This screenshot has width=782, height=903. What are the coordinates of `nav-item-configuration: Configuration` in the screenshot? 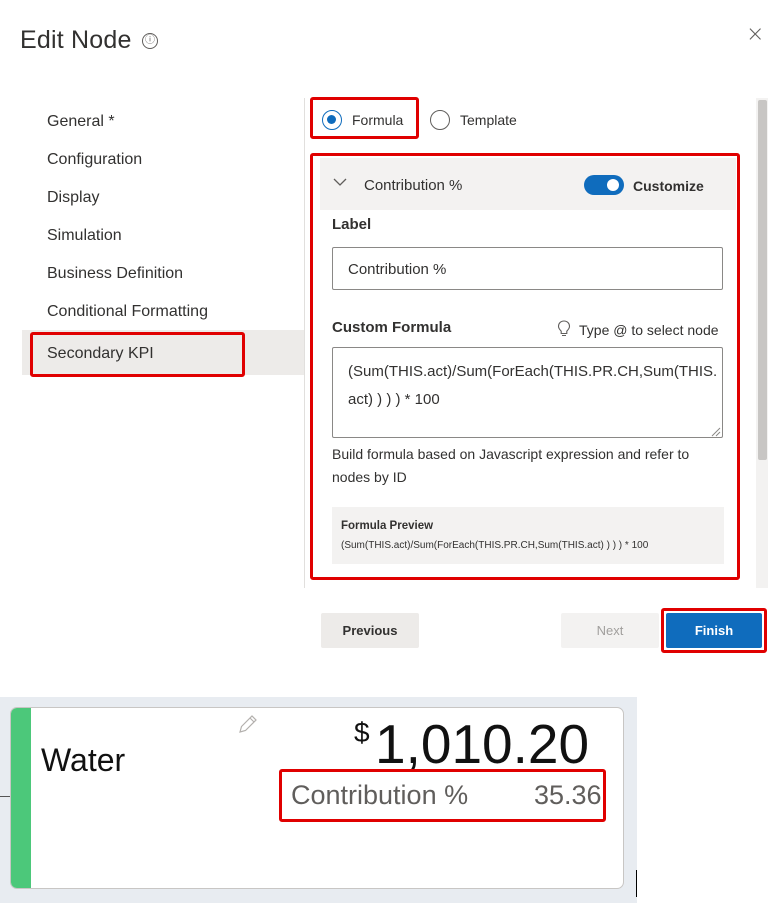 It's located at (94, 160).